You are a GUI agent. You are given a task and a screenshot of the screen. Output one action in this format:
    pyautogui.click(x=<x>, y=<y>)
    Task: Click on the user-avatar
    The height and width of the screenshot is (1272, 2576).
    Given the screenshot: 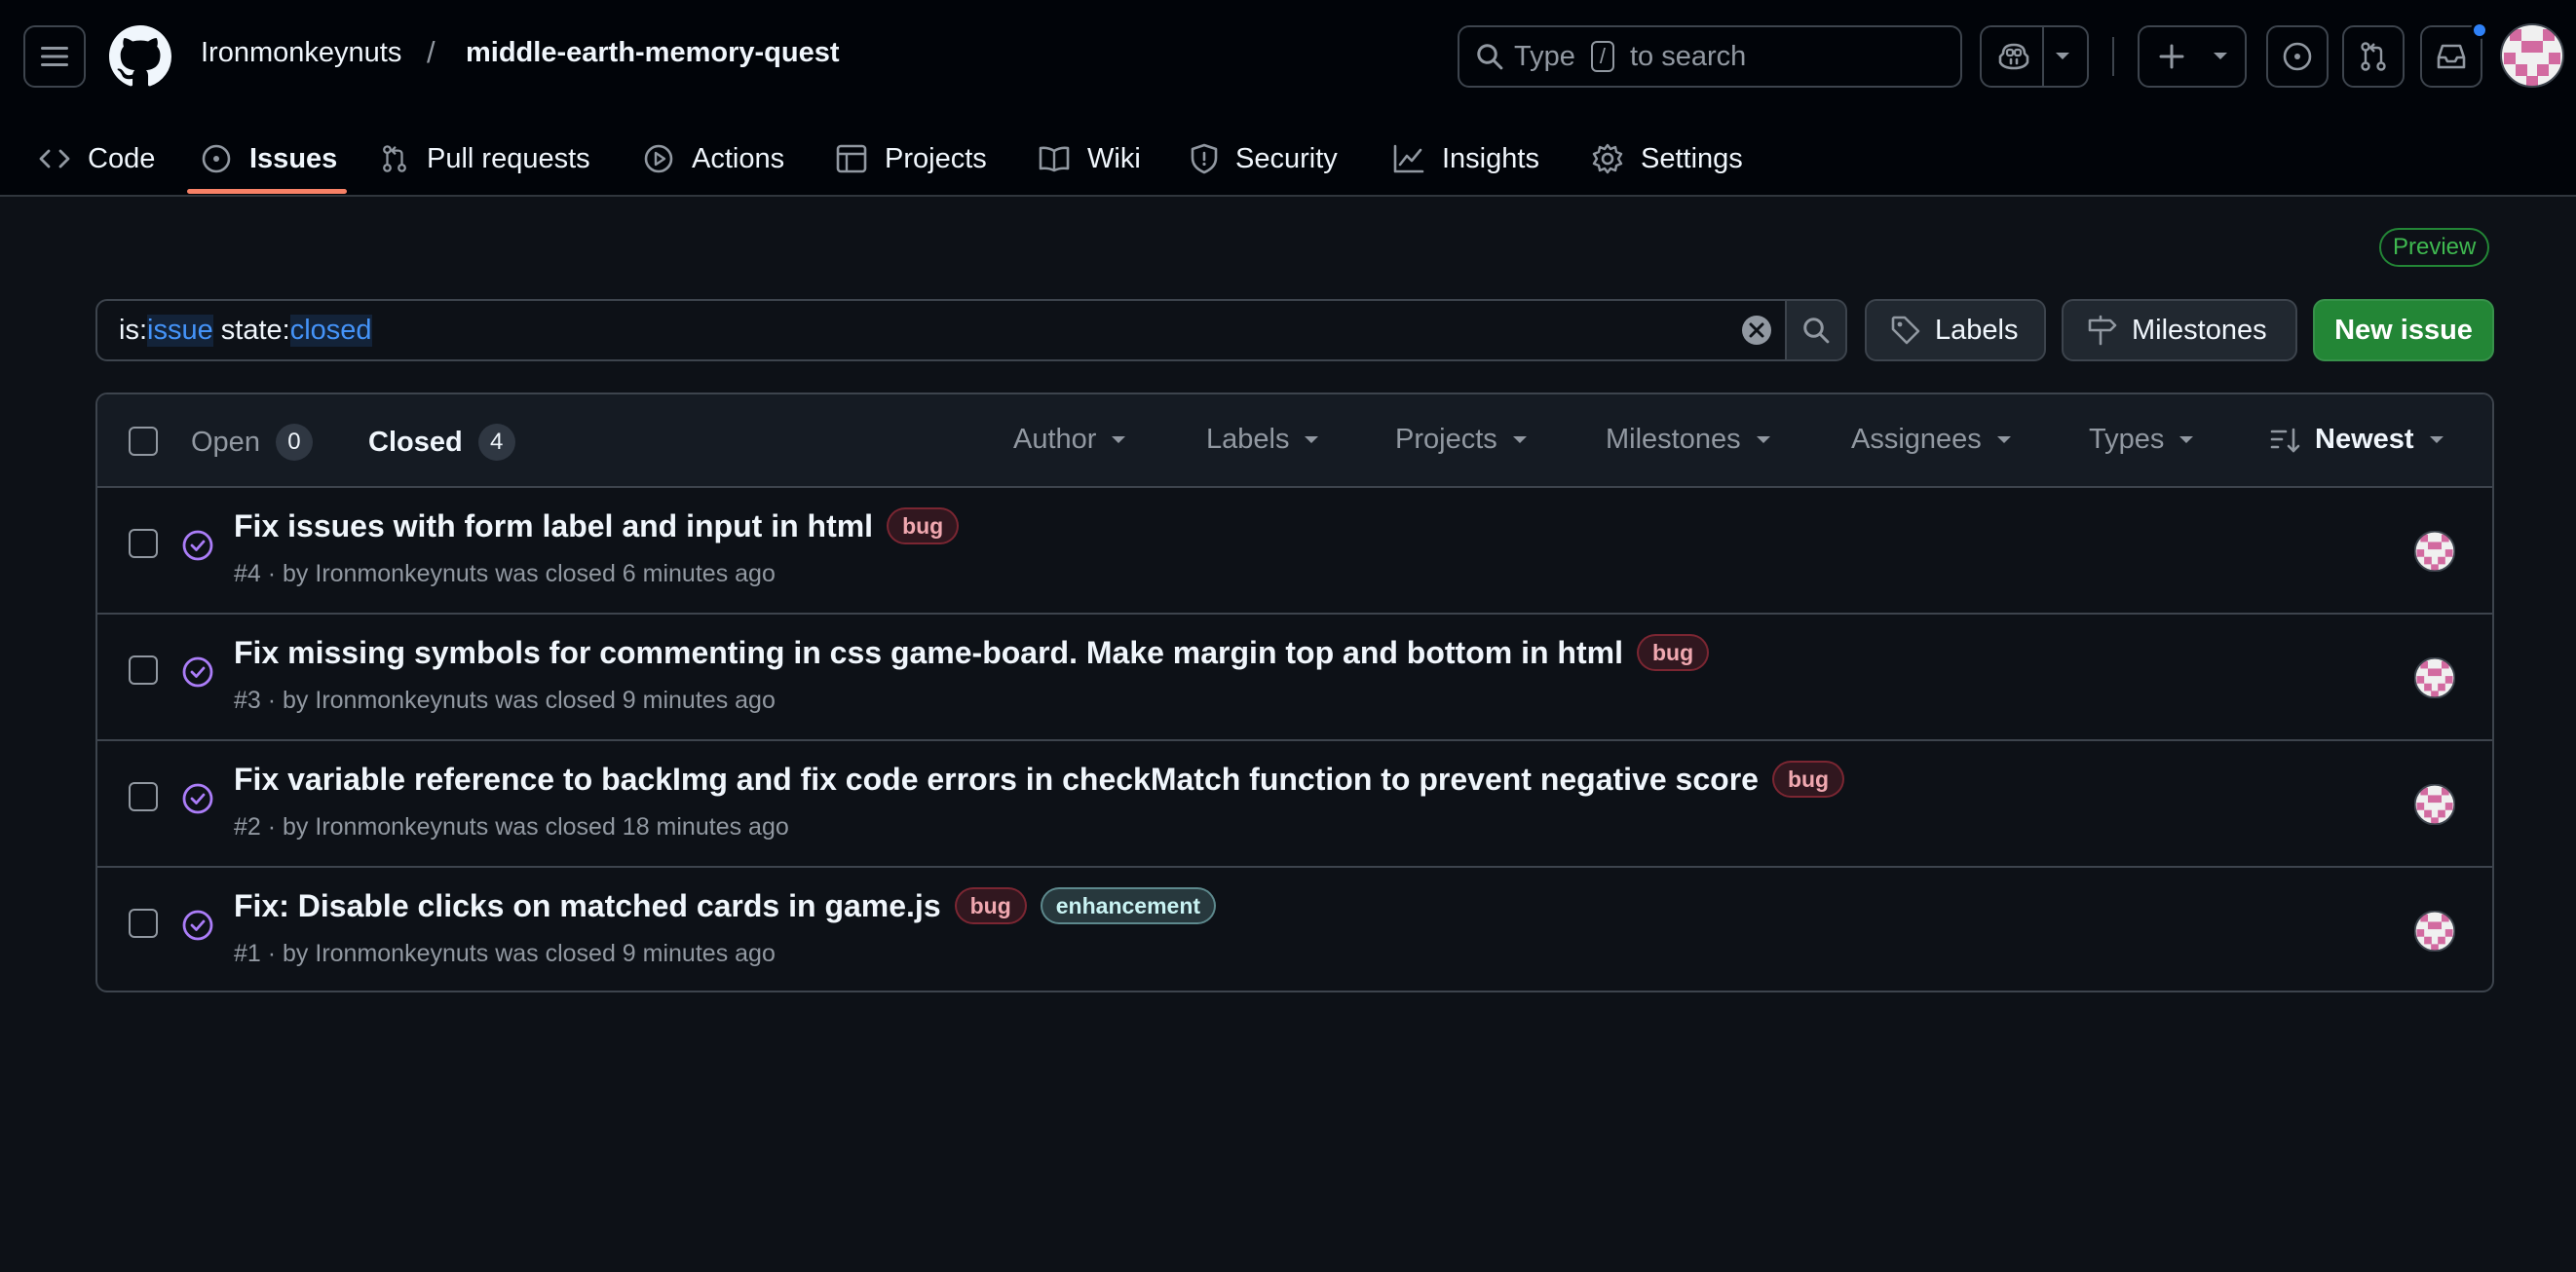 What is the action you would take?
    pyautogui.click(x=2532, y=55)
    